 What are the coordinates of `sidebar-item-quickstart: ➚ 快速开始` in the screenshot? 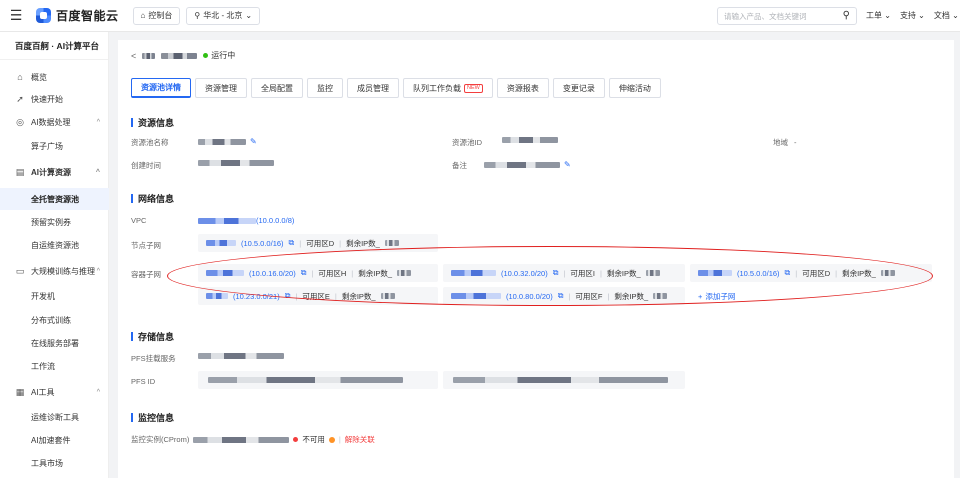 It's located at (54, 99).